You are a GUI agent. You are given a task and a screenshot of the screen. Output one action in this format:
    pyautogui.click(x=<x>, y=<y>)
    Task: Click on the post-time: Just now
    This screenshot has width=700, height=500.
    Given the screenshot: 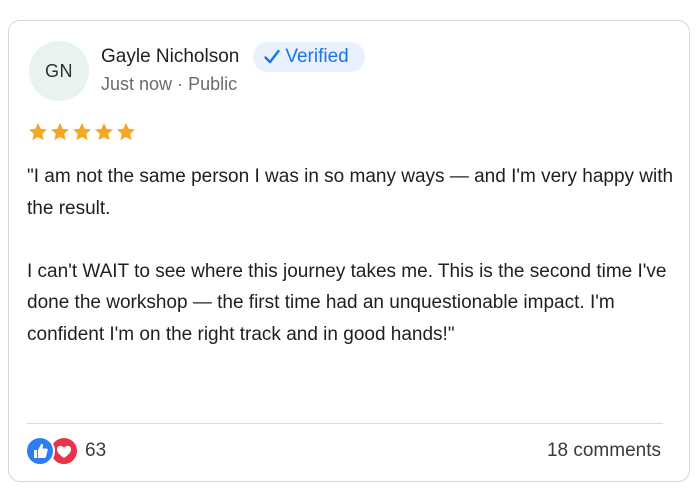 What is the action you would take?
    pyautogui.click(x=136, y=84)
    